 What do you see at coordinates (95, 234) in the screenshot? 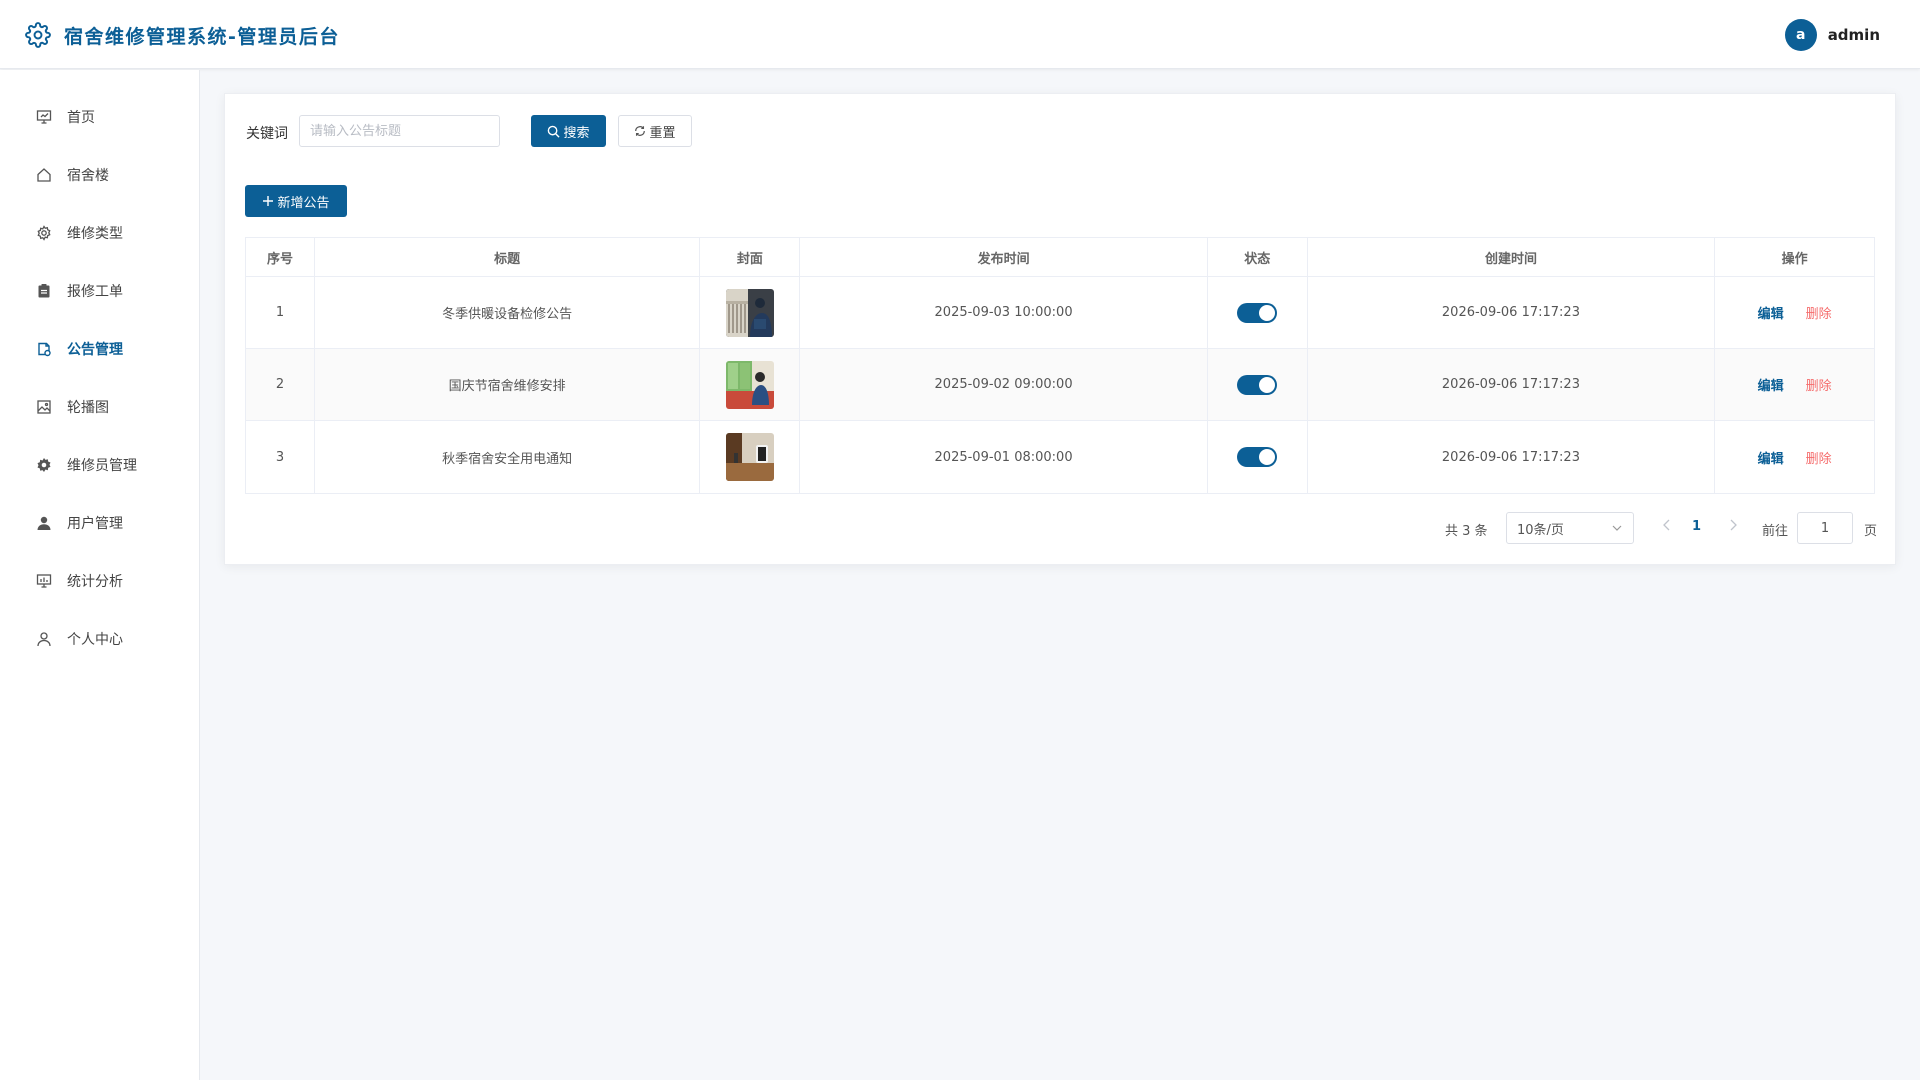
I see `sidebar-item-label: 维修类型` at bounding box center [95, 234].